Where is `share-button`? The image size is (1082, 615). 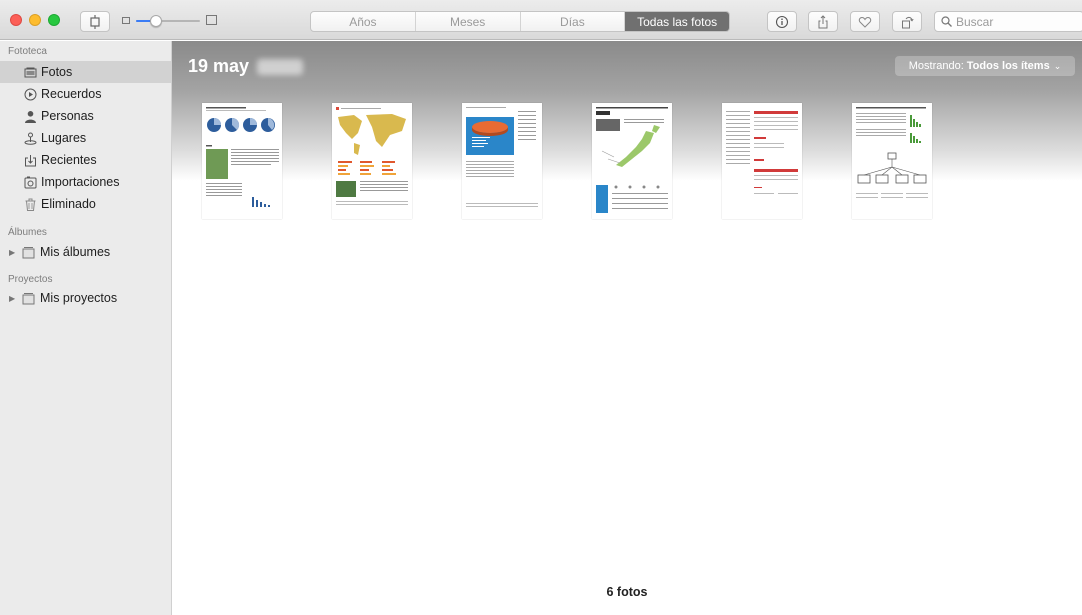 share-button is located at coordinates (823, 21).